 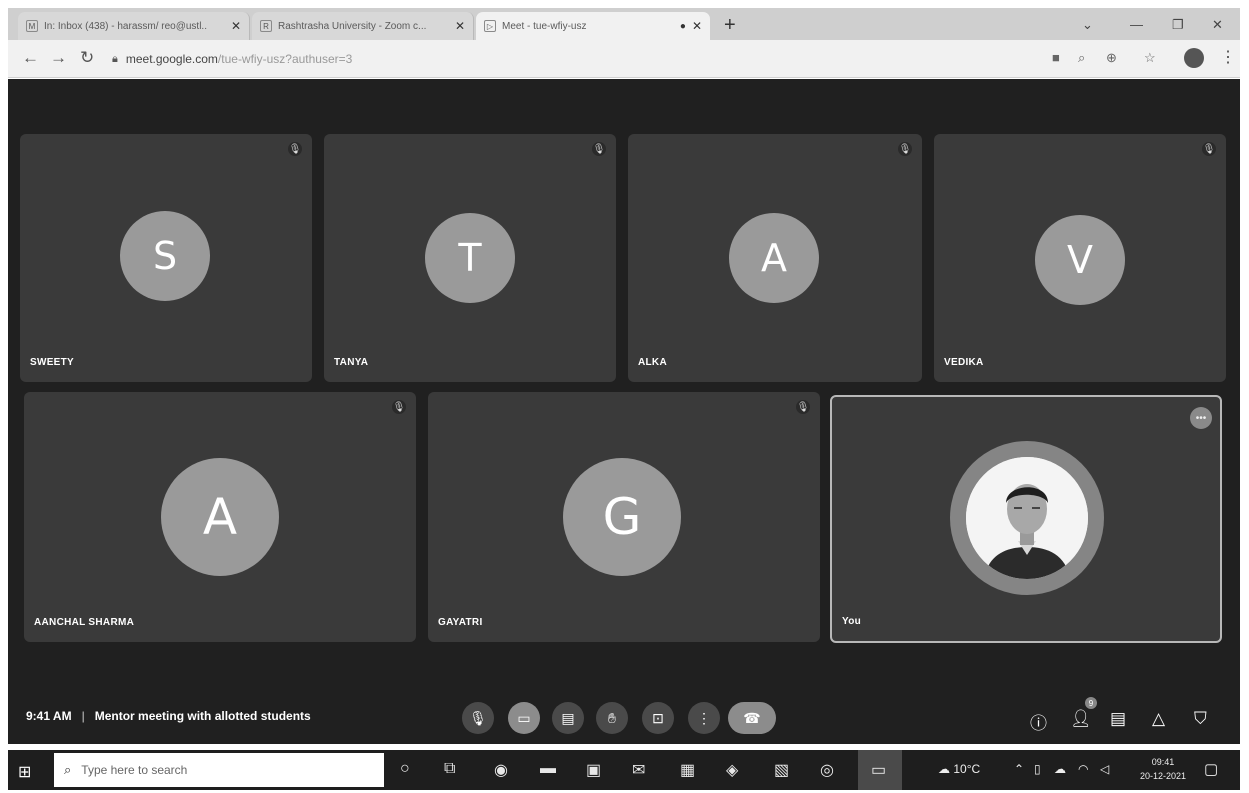 What do you see at coordinates (202, 716) in the screenshot?
I see `meeting-title: Mentor meeting with allotted students` at bounding box center [202, 716].